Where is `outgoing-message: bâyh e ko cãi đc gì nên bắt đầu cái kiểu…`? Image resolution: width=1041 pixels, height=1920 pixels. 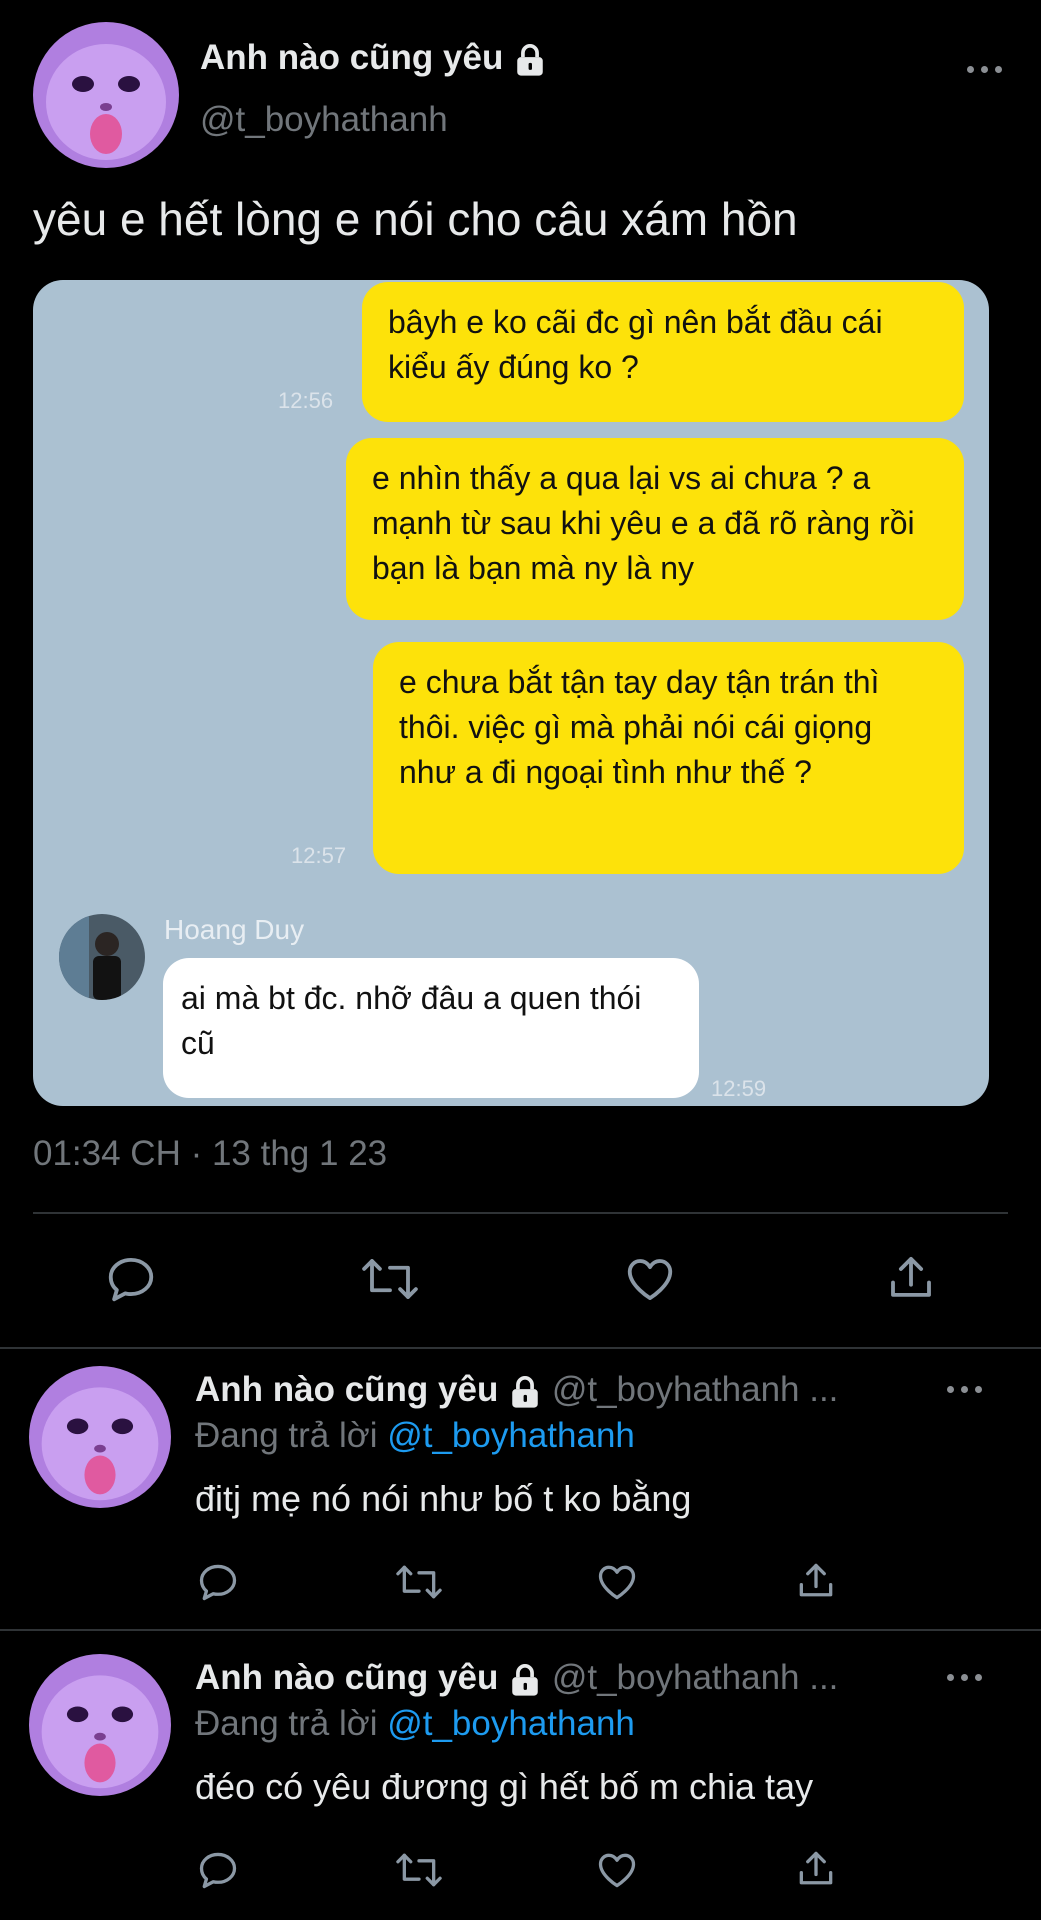 outgoing-message: bâyh e ko cãi đc gì nên bắt đầu cái kiểu… is located at coordinates (663, 352).